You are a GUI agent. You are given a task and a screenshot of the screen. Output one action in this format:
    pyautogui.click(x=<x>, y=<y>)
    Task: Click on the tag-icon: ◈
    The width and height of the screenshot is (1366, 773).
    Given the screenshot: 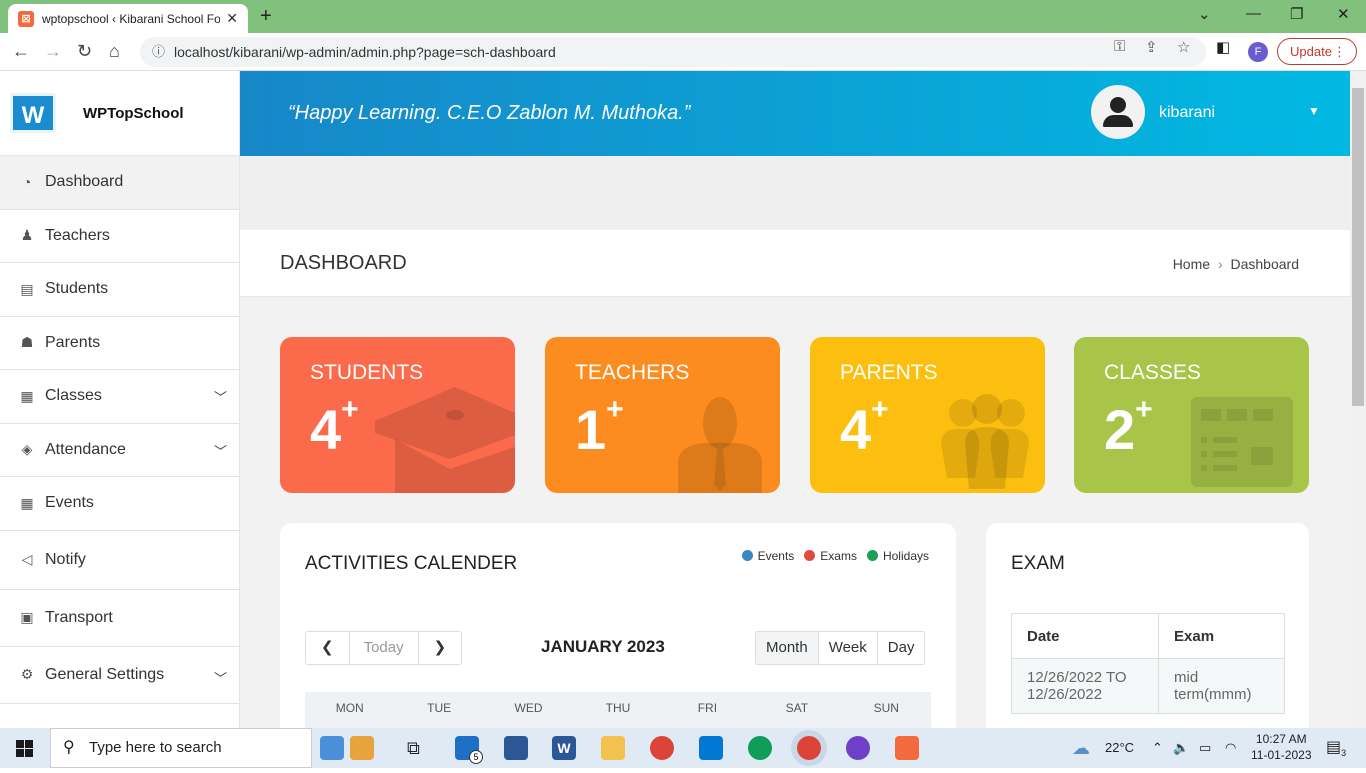 What is the action you would take?
    pyautogui.click(x=27, y=449)
    